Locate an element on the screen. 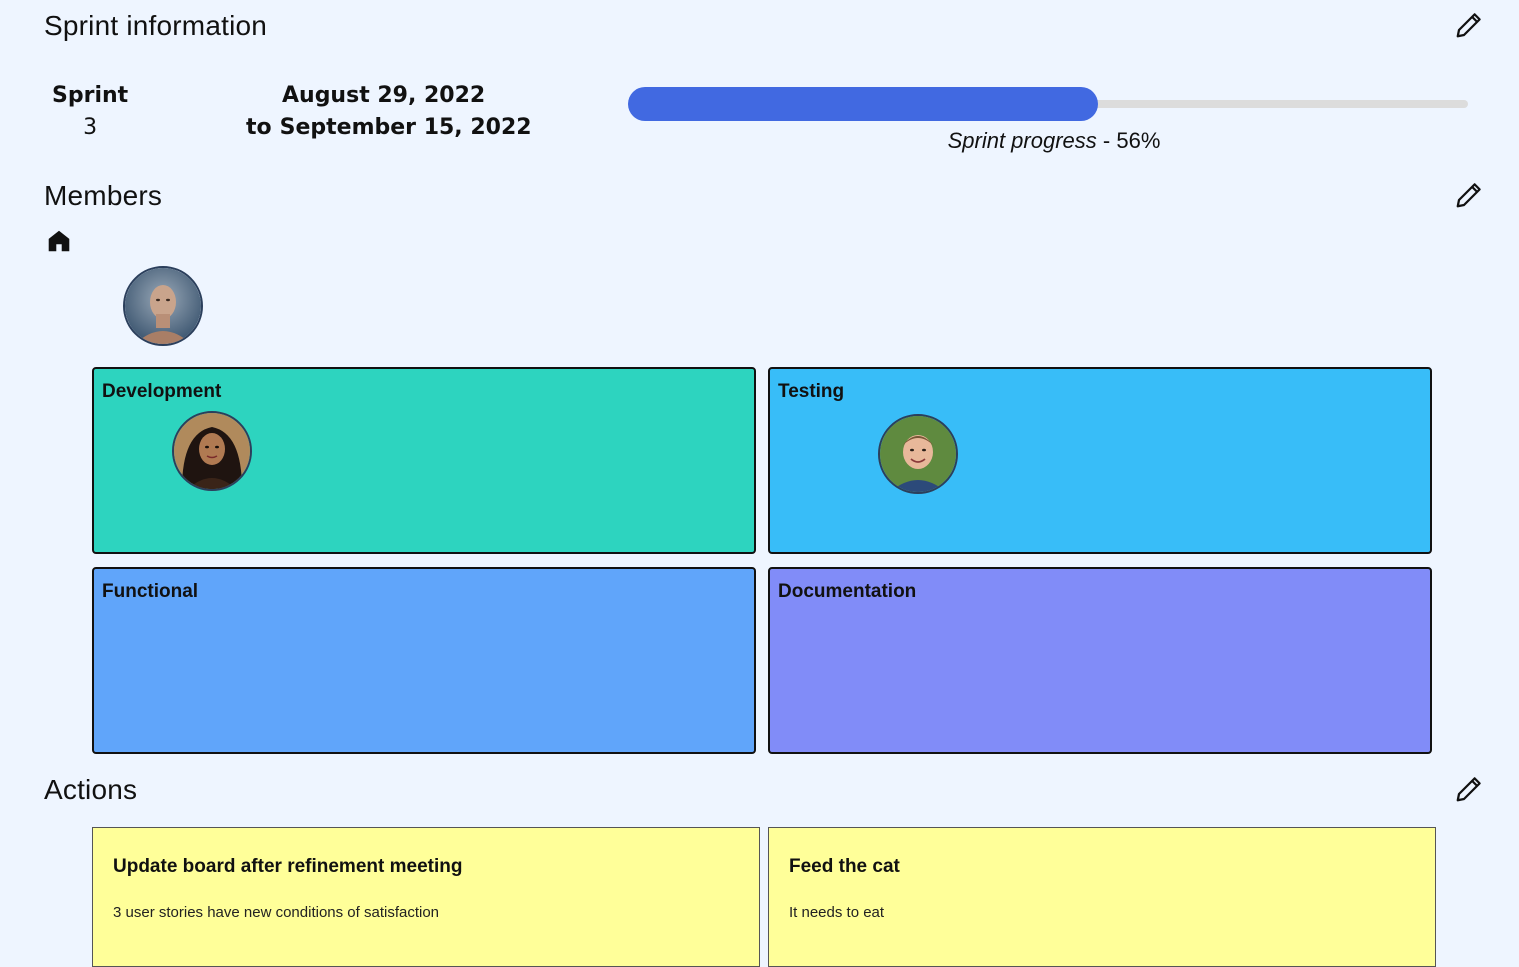  home-icon is located at coordinates (59, 241).